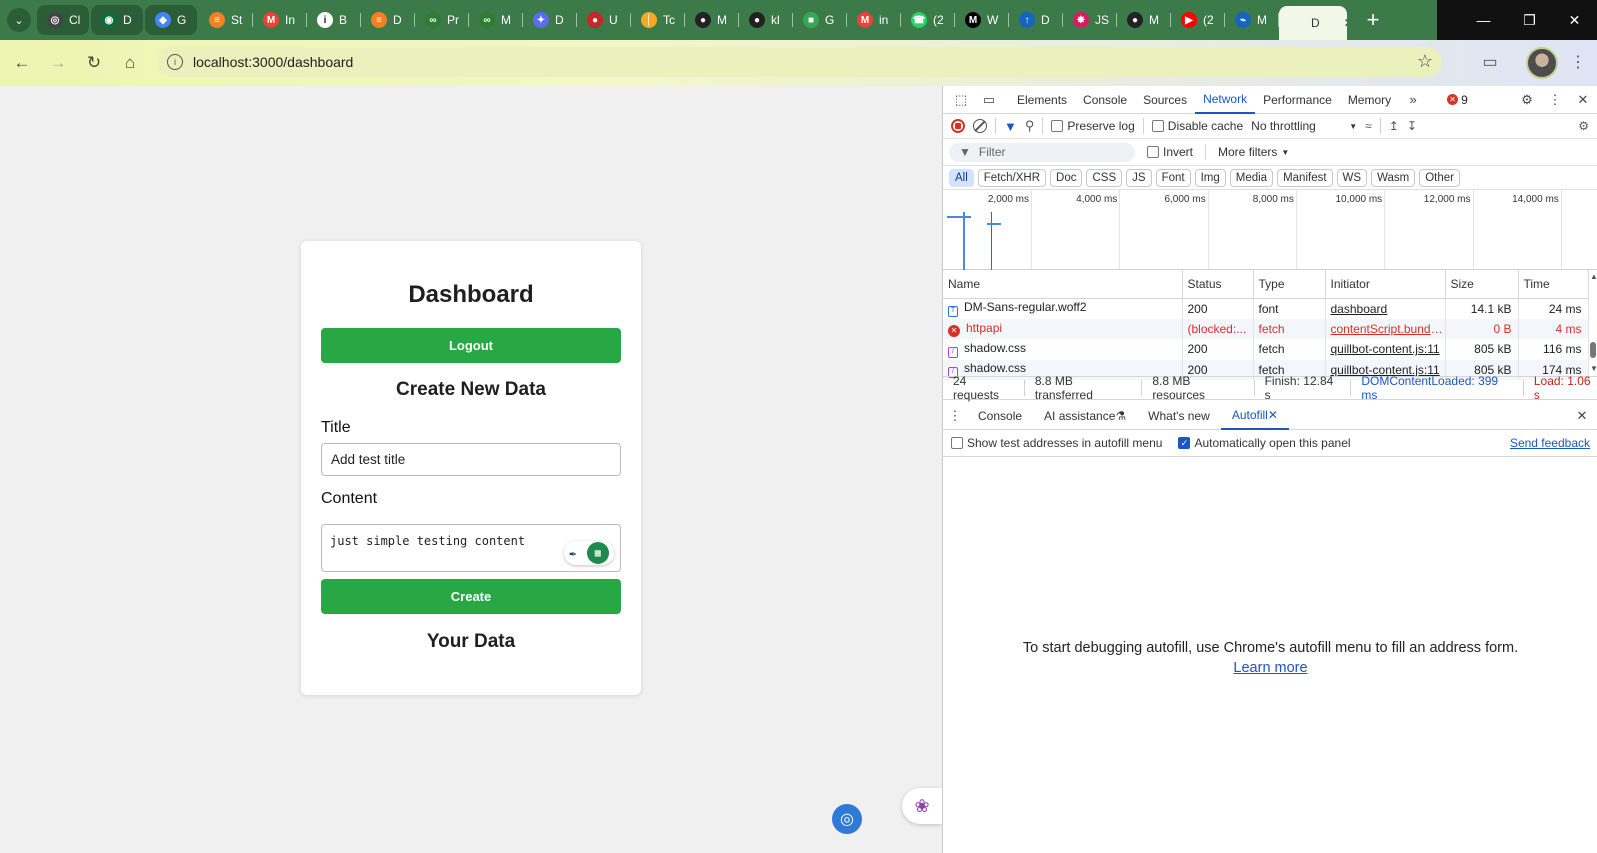  Describe the element at coordinates (1393, 177) in the screenshot. I see `type-filter-wasm: Wasm` at that location.